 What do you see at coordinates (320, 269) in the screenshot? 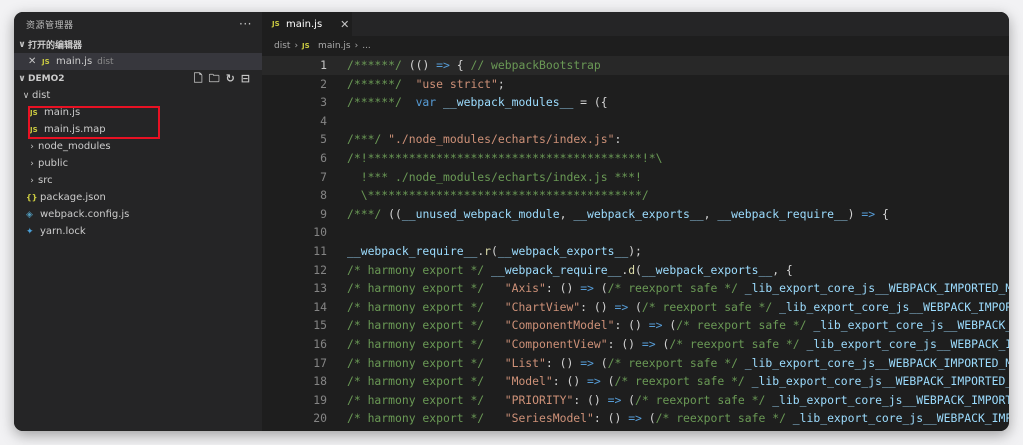
I see `line-number: 12` at bounding box center [320, 269].